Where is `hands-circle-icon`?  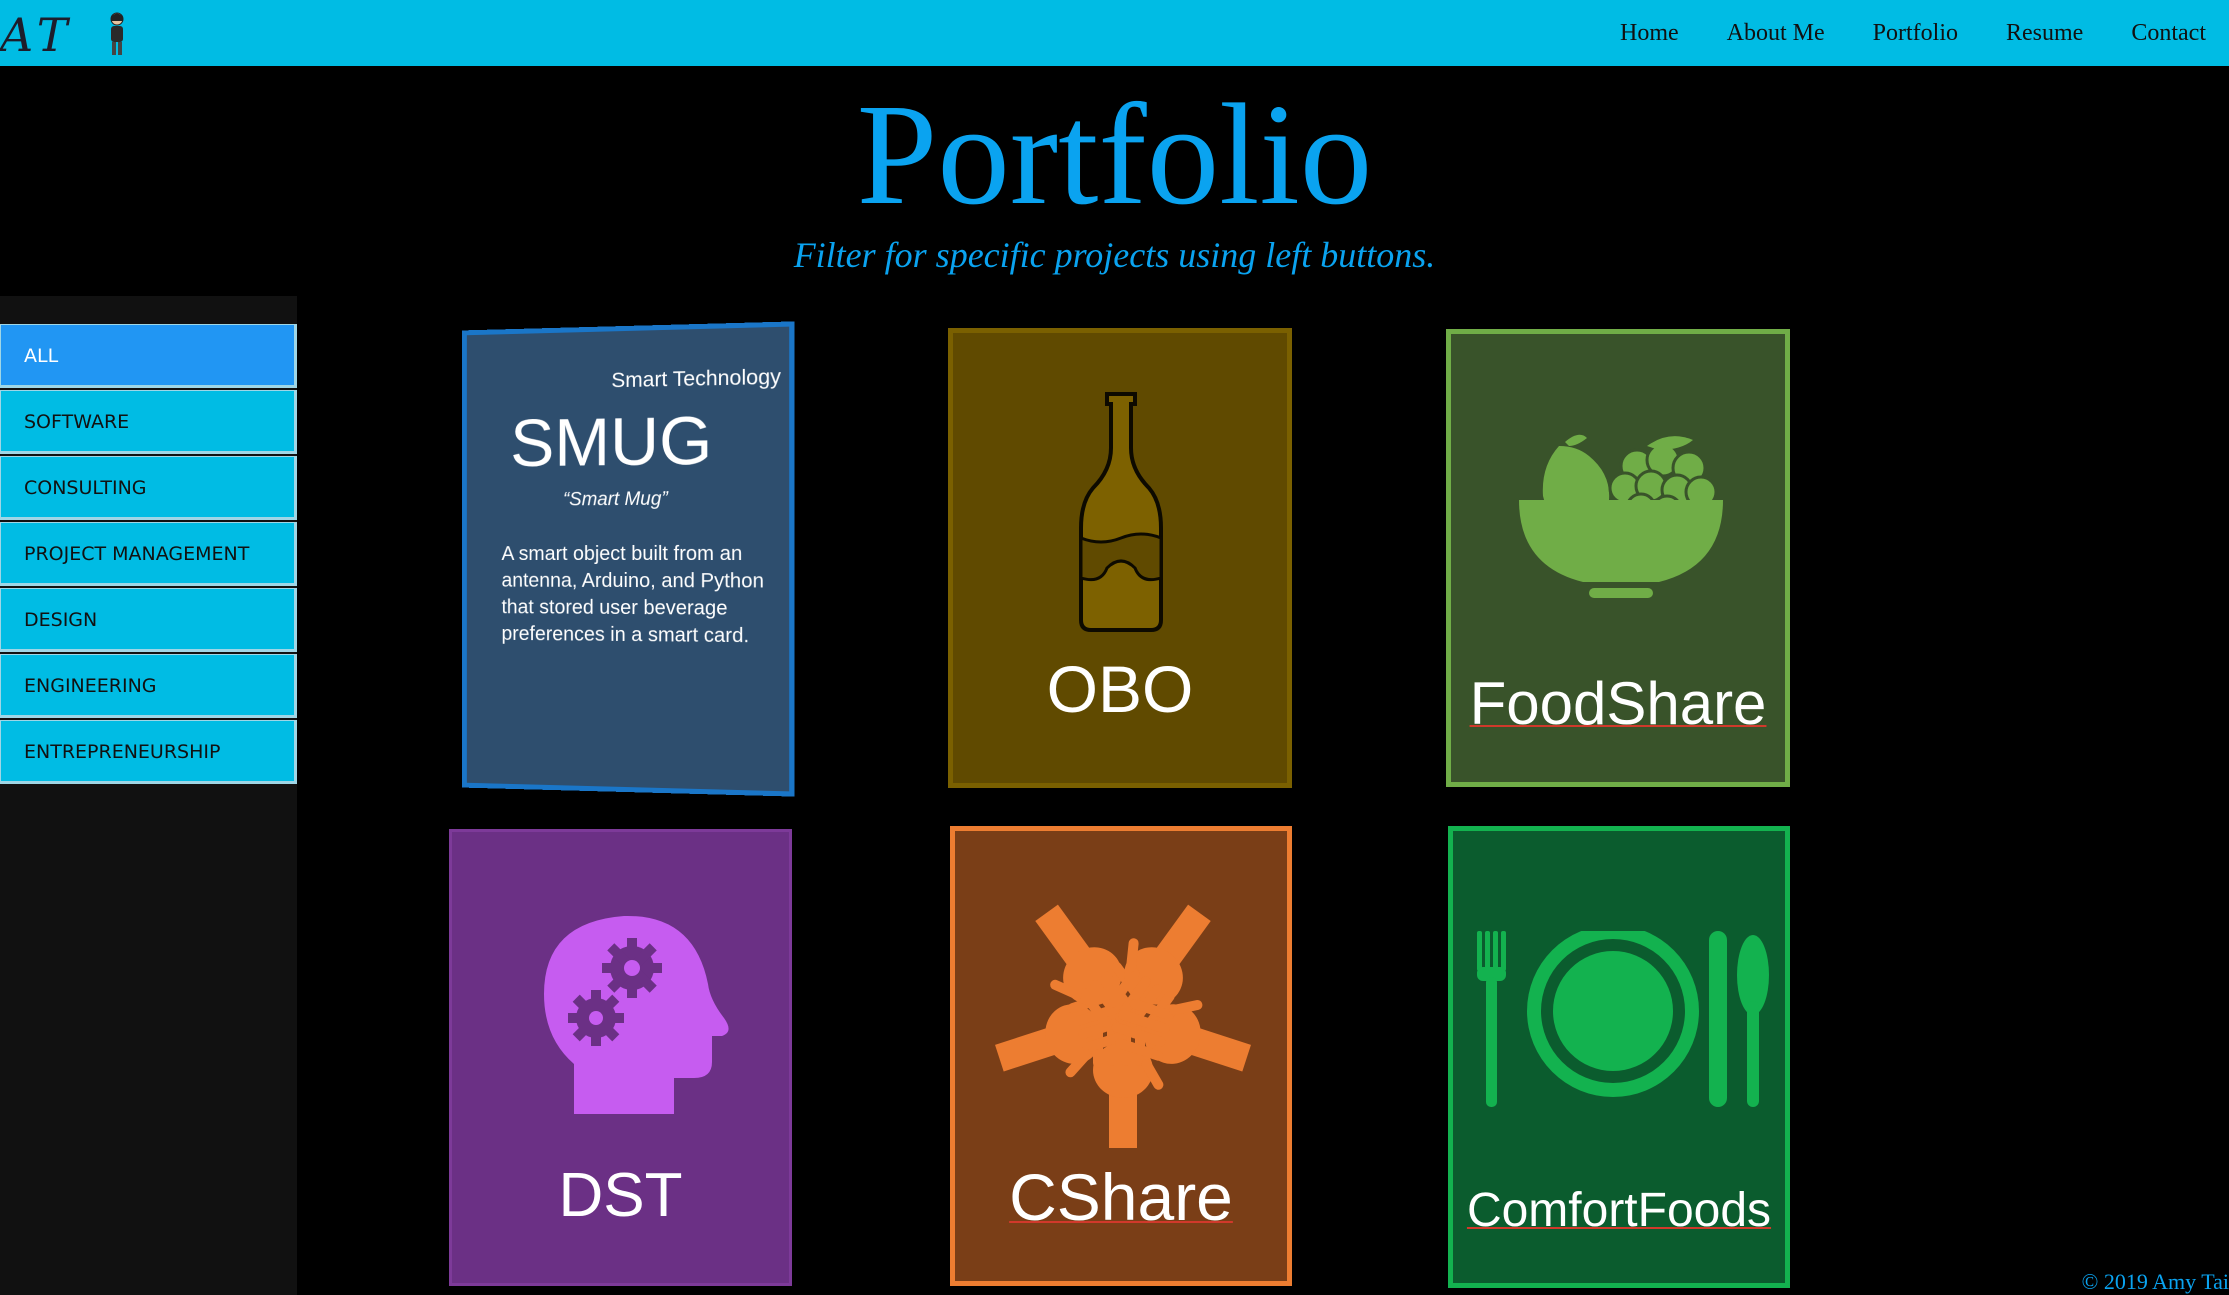
hands-circle-icon is located at coordinates (1123, 1026).